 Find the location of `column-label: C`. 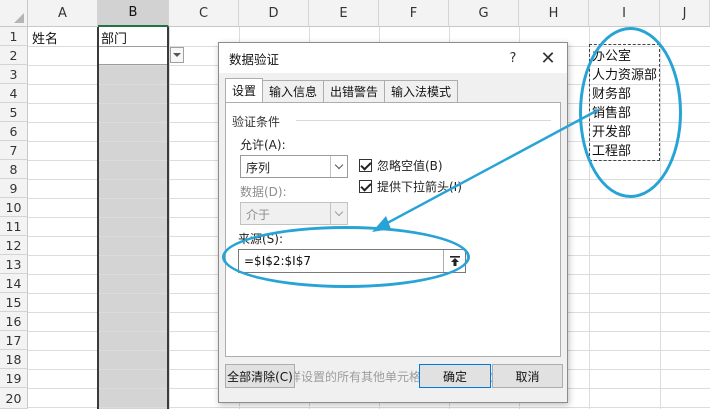

column-label: C is located at coordinates (203, 13).